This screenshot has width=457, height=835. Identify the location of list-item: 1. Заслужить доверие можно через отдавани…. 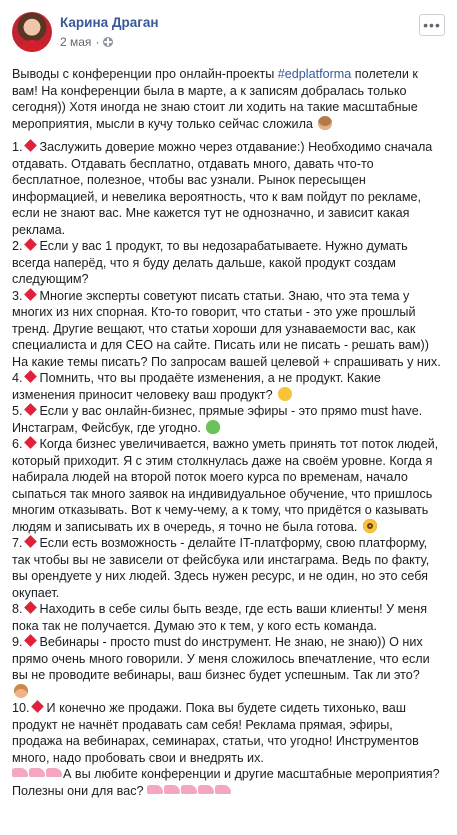
(228, 188).